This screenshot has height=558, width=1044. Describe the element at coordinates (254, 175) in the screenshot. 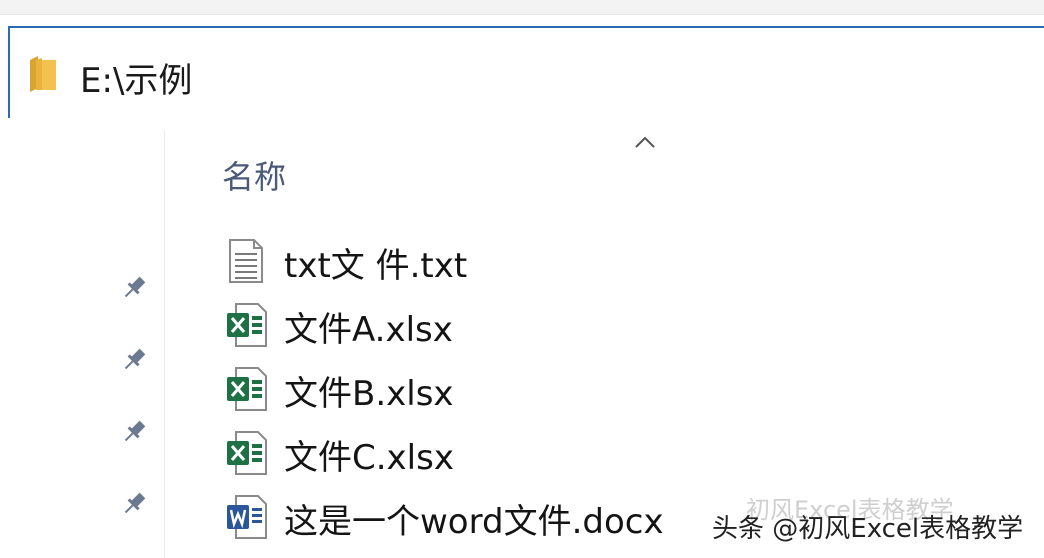

I see `column-header-name: 名称` at that location.